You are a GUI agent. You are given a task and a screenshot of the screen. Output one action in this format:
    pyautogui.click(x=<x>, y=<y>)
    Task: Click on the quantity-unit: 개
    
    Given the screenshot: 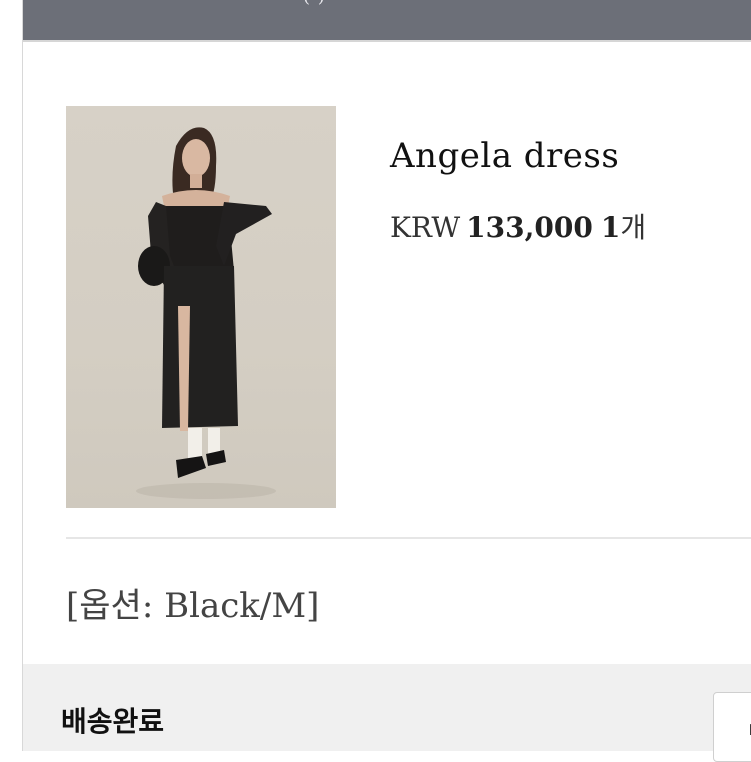 What is the action you would take?
    pyautogui.click(x=633, y=227)
    